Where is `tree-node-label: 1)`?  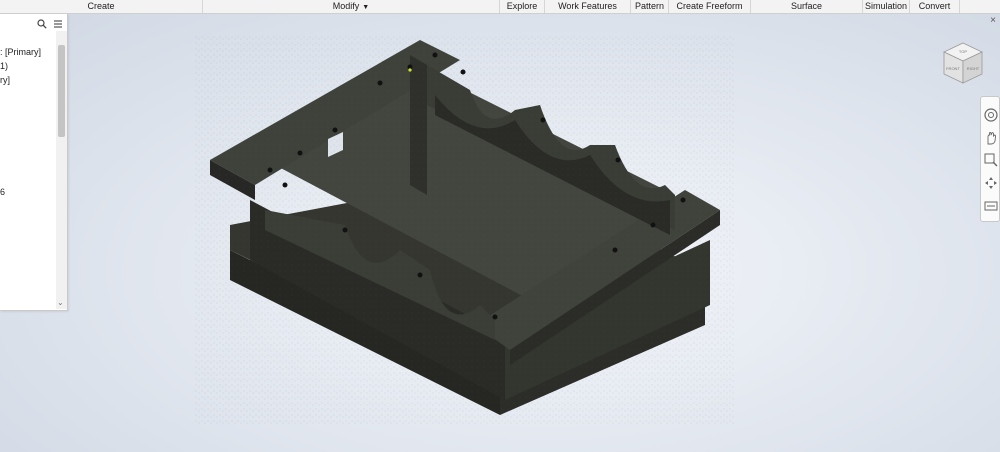 tree-node-label: 1) is located at coordinates (4, 66).